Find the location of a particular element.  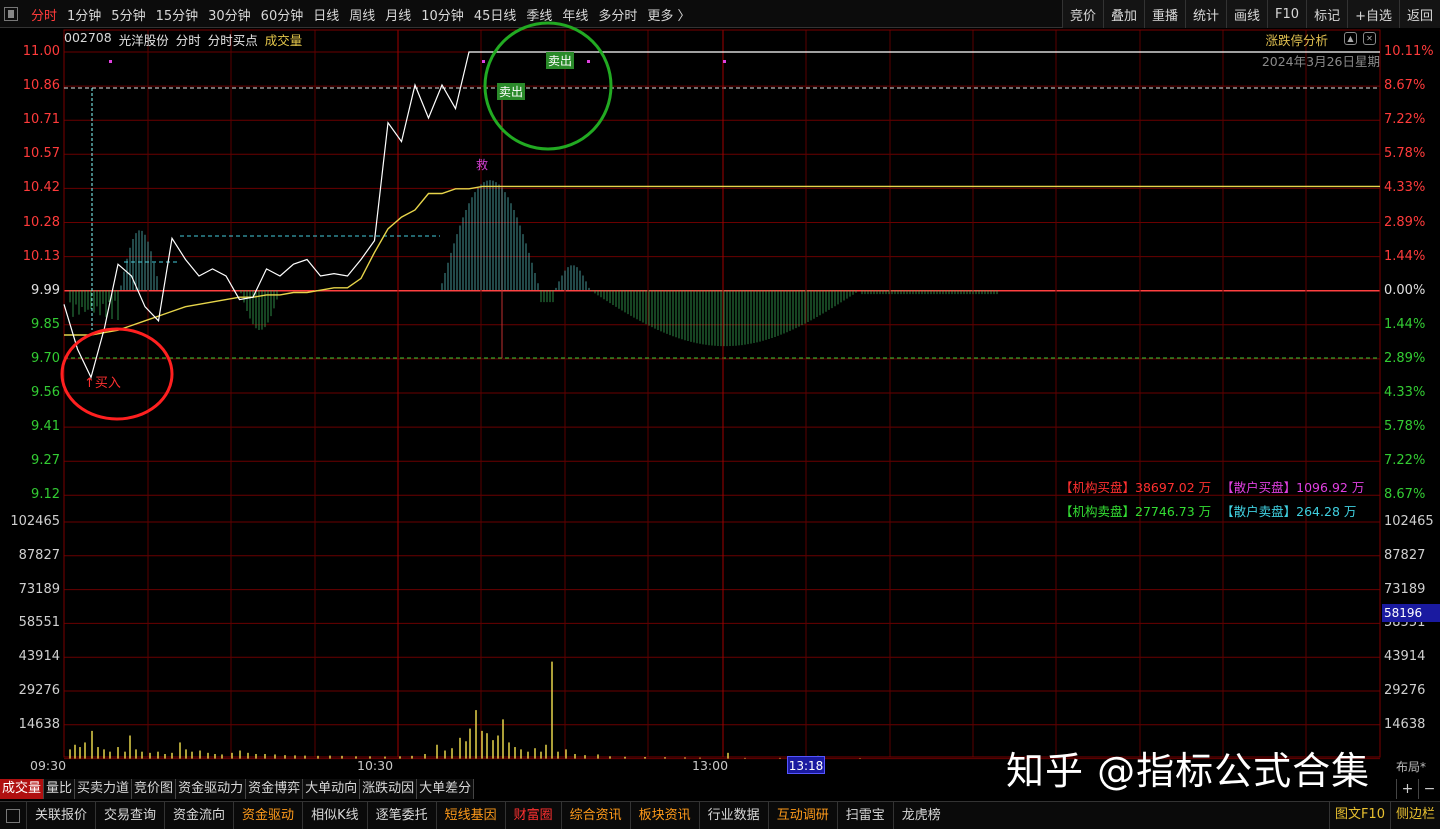

footer-right-button: 侧边栏 is located at coordinates (1414, 815).